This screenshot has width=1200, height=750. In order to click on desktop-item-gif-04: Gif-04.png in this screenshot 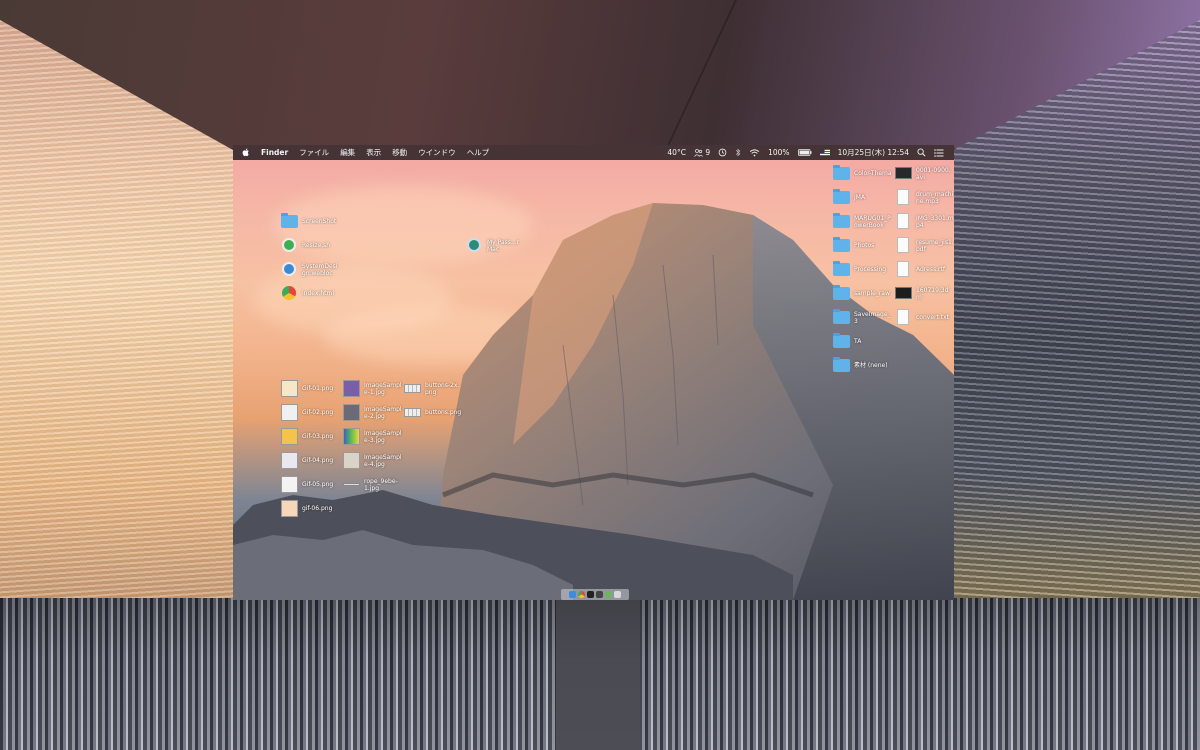, I will do `click(307, 460)`.